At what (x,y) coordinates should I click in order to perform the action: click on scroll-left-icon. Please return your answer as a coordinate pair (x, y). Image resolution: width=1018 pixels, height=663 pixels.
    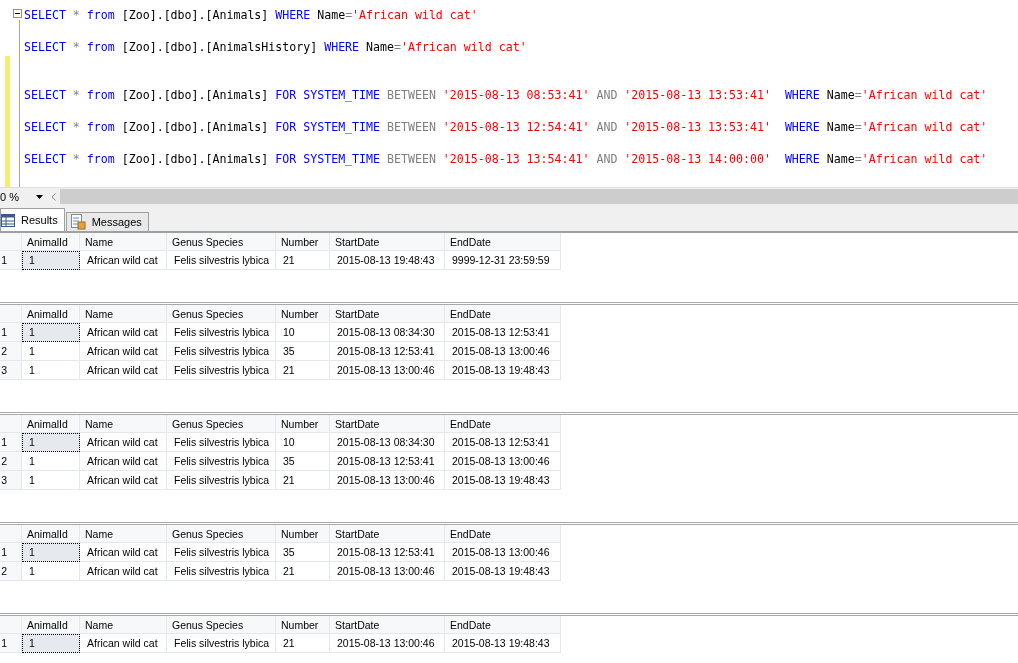
    Looking at the image, I should click on (53, 196).